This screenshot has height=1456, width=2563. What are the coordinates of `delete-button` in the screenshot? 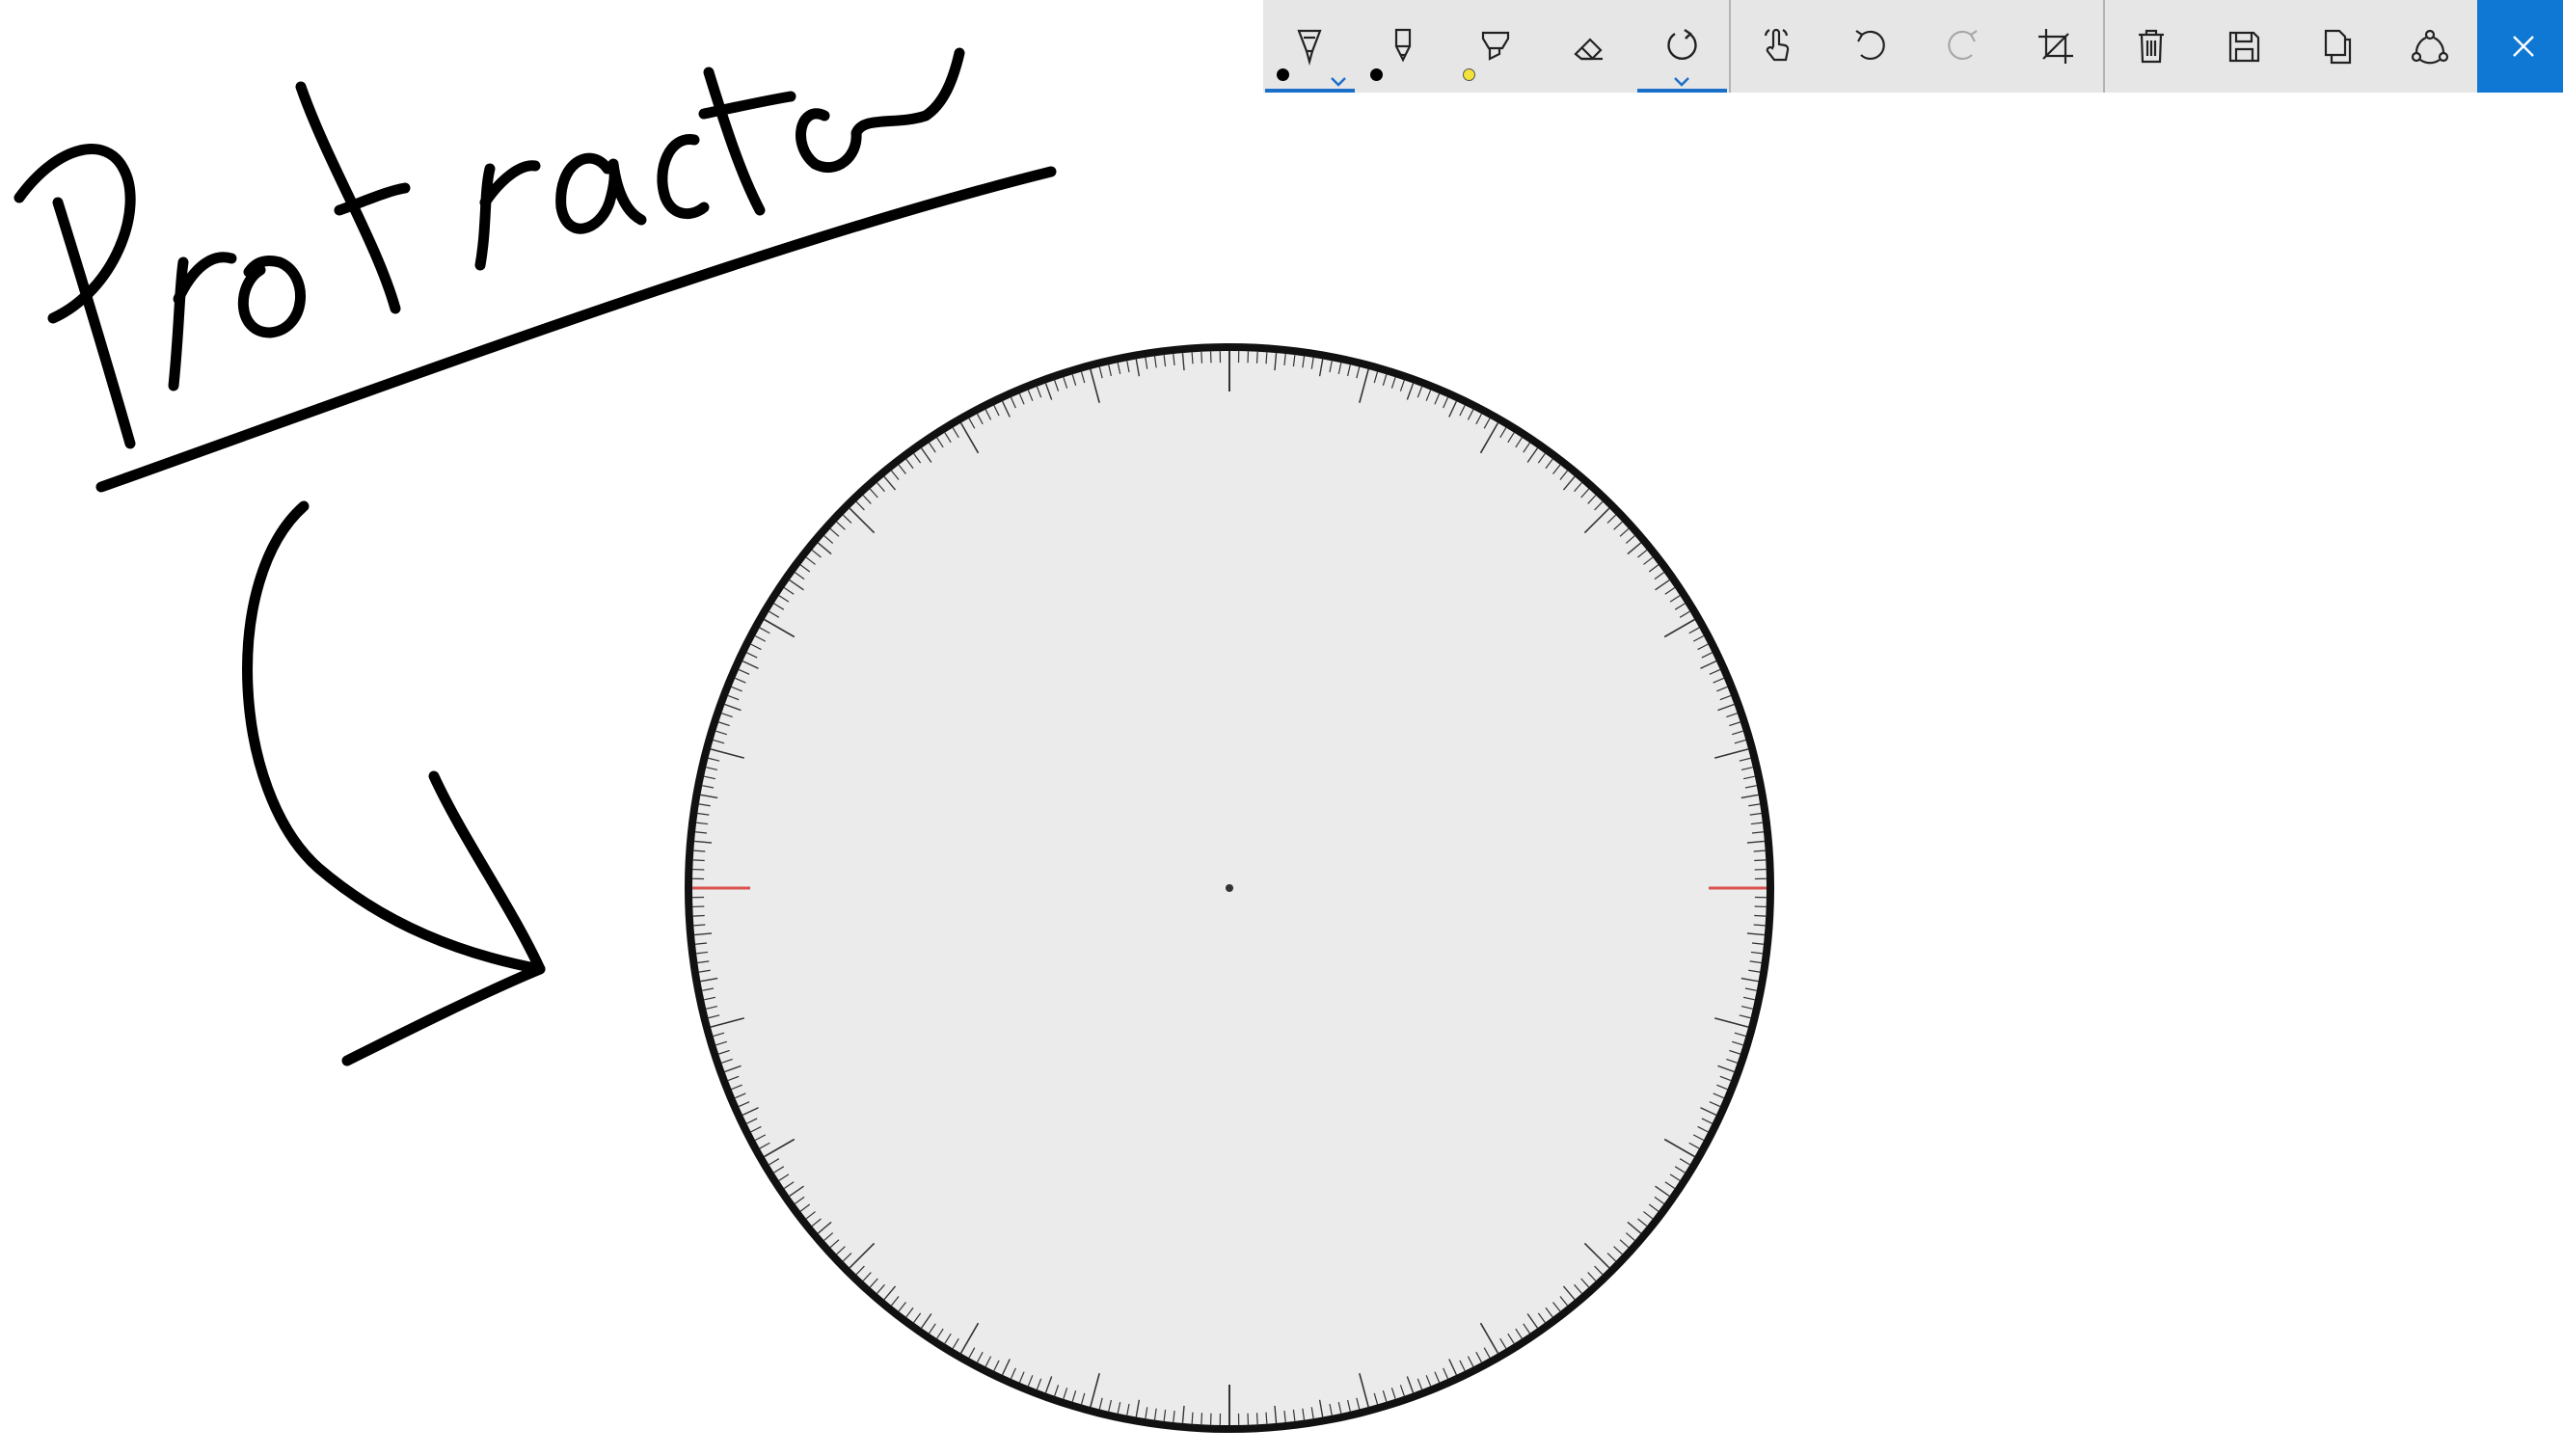 It's located at (2152, 47).